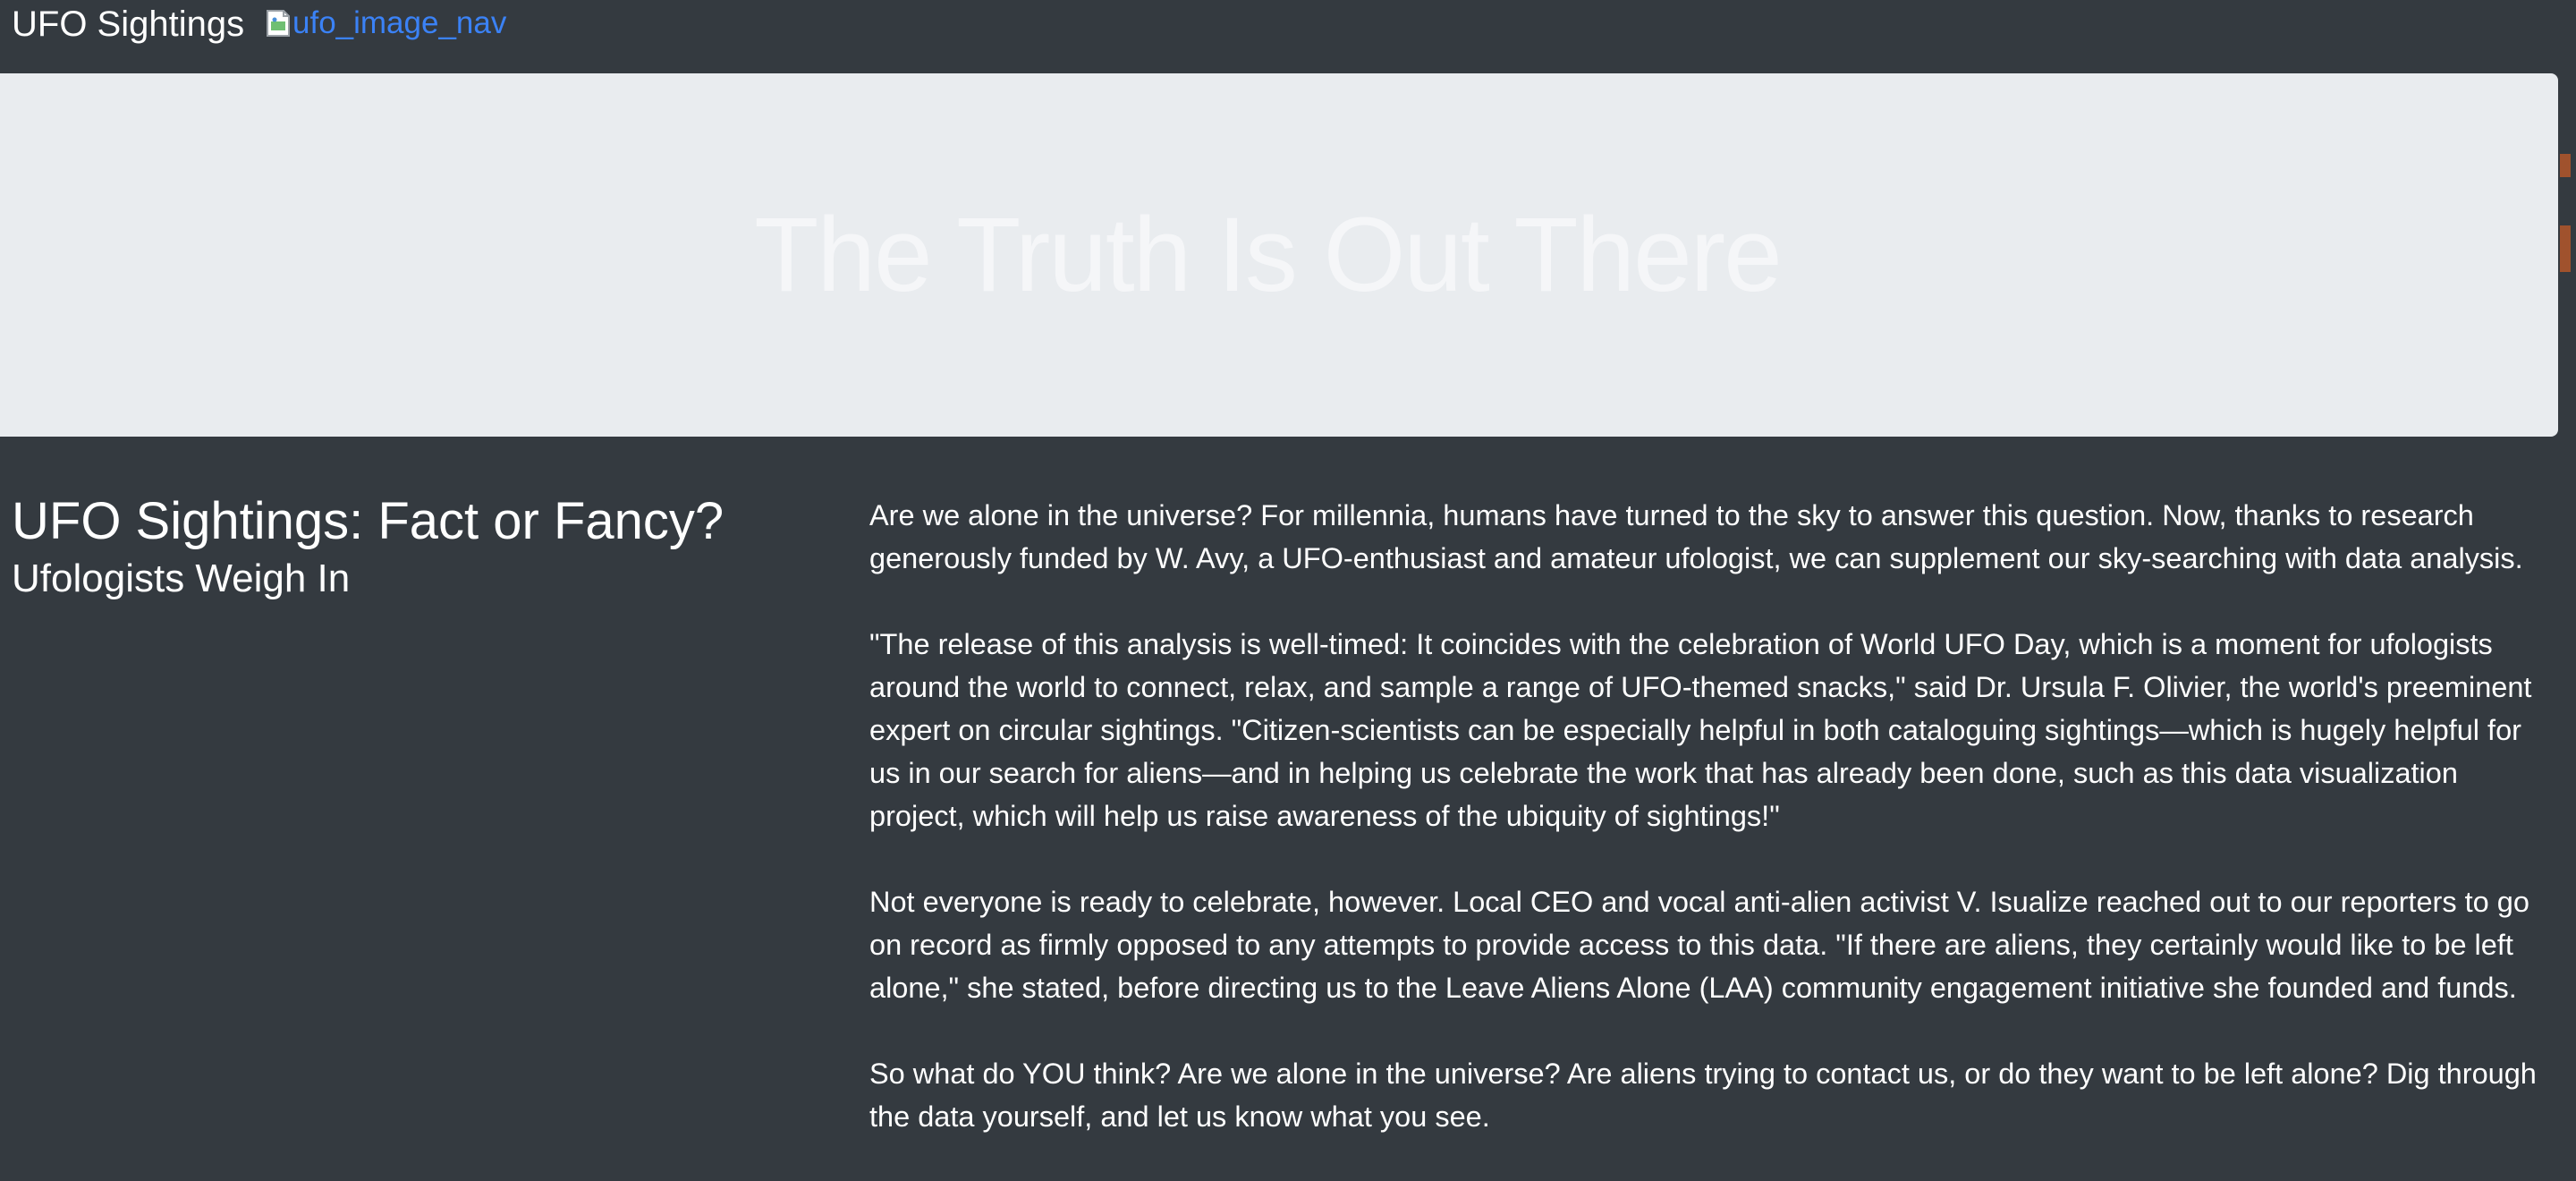 Image resolution: width=2576 pixels, height=1181 pixels. I want to click on broken-image-icon, so click(278, 23).